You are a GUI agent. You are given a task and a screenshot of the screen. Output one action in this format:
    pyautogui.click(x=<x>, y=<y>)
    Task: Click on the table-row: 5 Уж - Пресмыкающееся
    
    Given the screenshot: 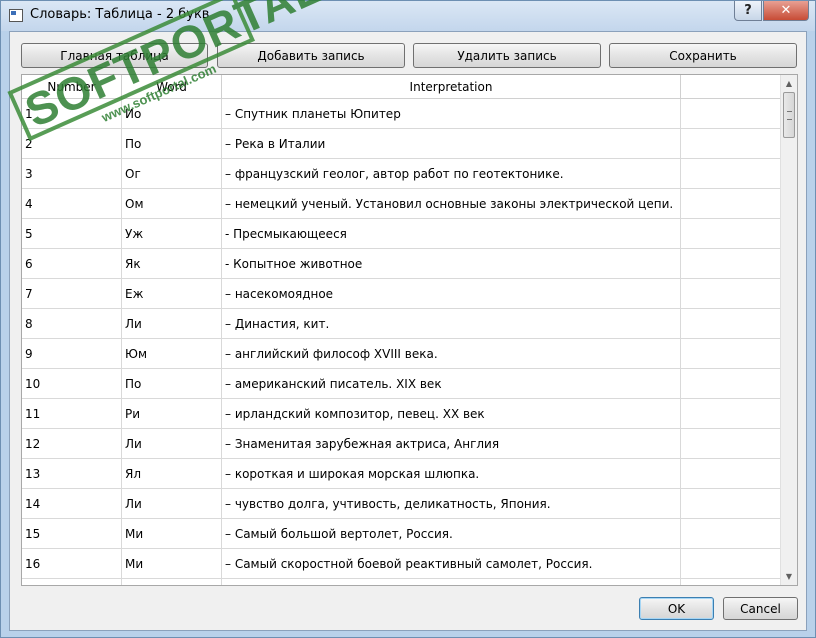 What is the action you would take?
    pyautogui.click(x=401, y=234)
    